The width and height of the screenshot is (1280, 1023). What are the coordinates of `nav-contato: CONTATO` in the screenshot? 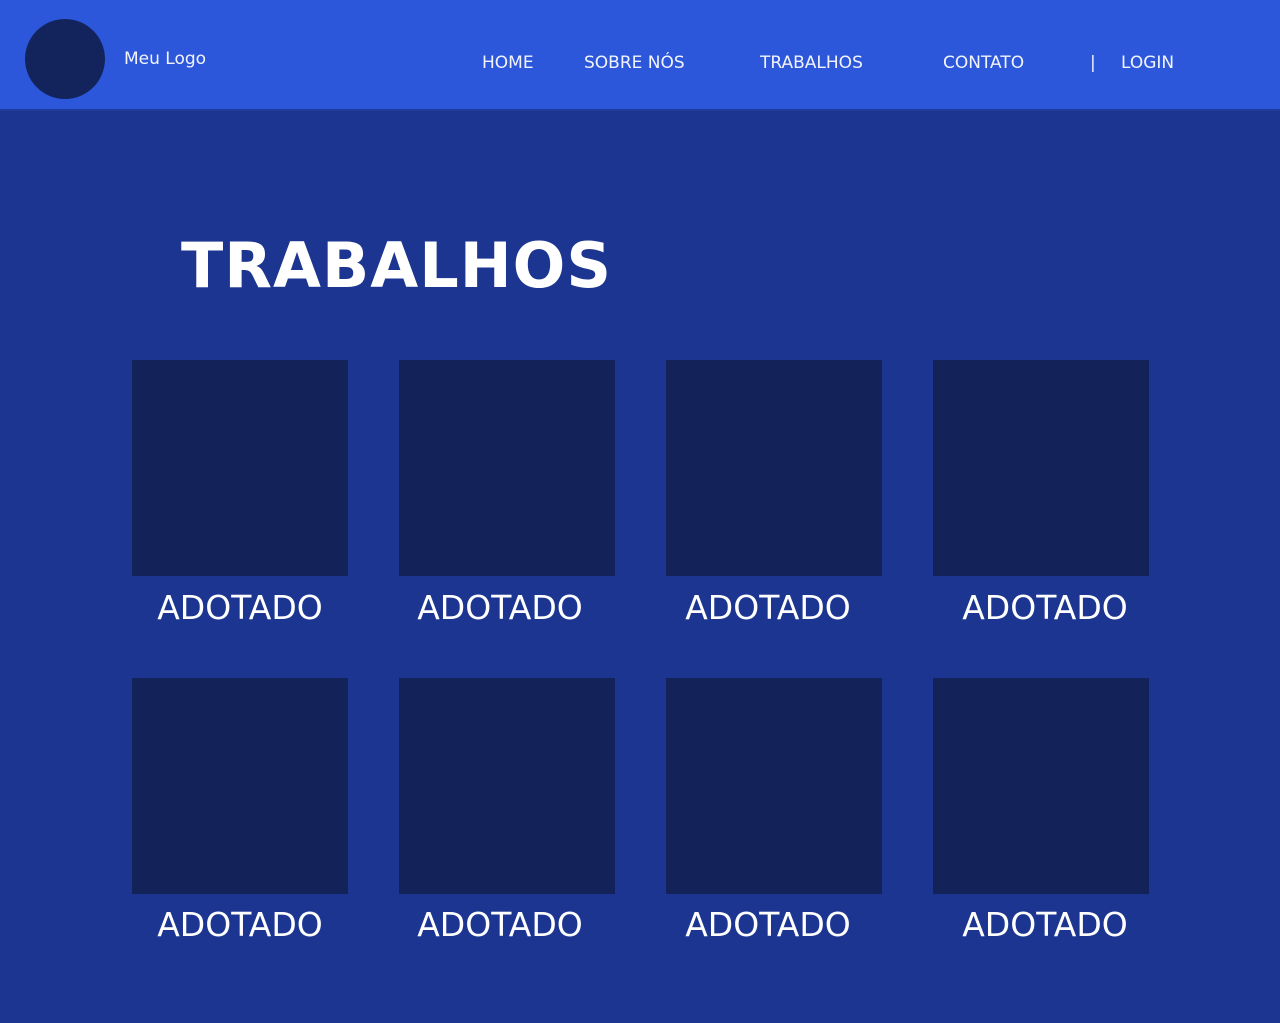 It's located at (983, 63).